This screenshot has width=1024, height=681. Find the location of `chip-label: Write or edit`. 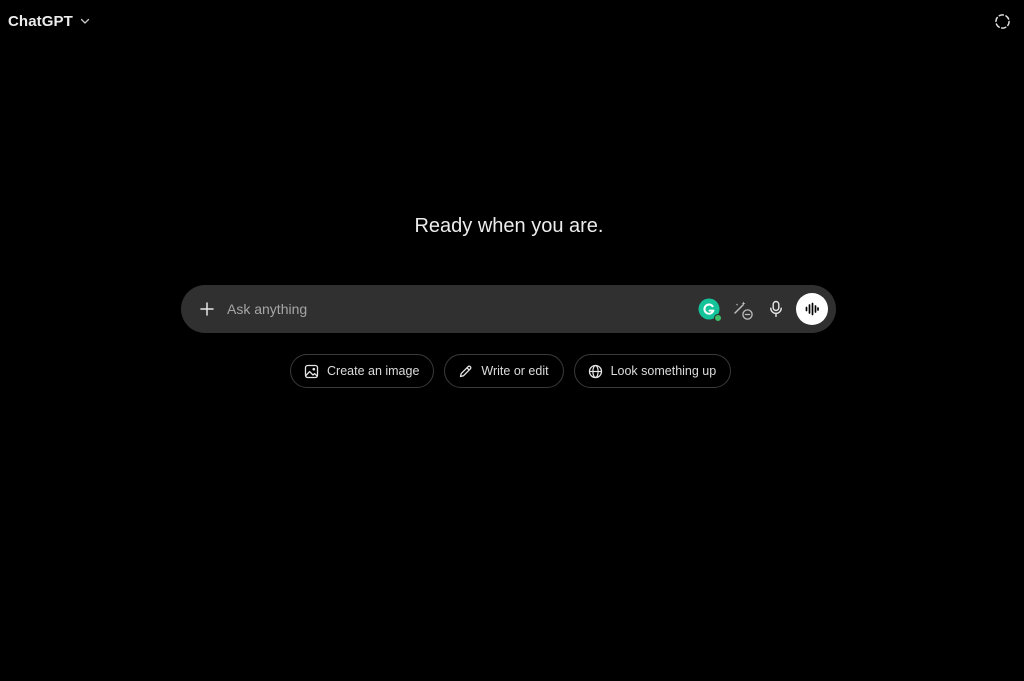

chip-label: Write or edit is located at coordinates (515, 371).